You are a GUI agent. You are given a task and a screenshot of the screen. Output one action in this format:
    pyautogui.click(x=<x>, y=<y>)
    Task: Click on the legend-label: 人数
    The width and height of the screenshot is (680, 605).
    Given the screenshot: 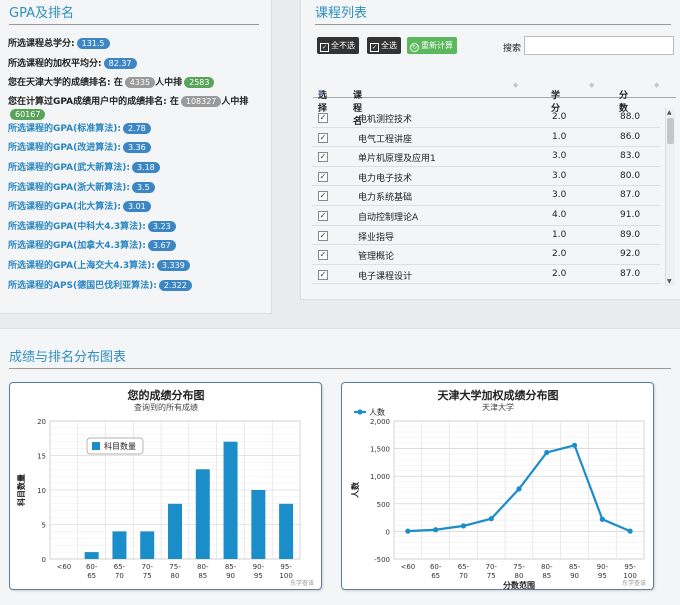 What is the action you would take?
    pyautogui.click(x=377, y=412)
    